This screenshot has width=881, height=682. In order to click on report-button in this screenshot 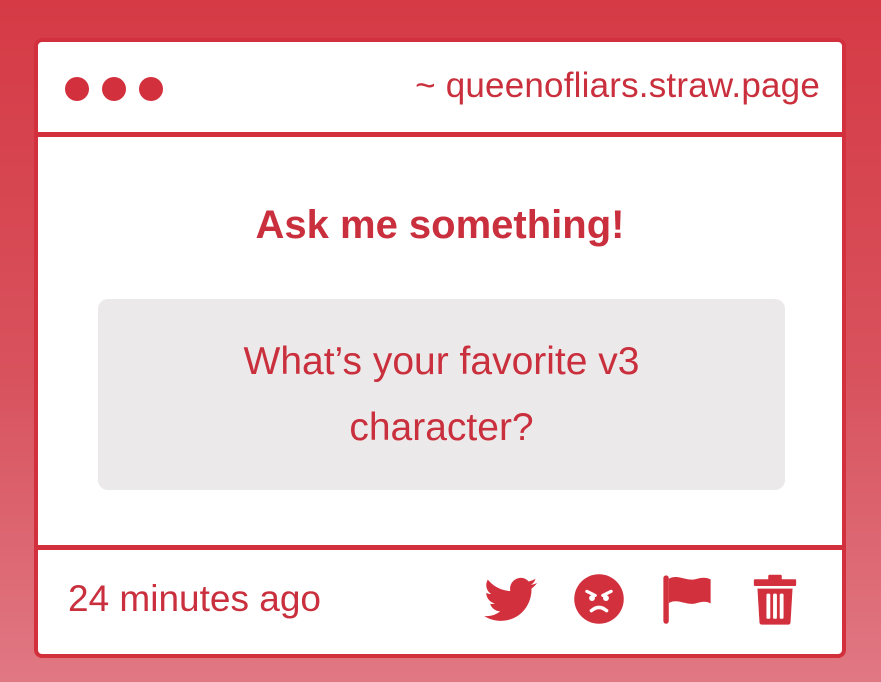, I will do `click(687, 599)`.